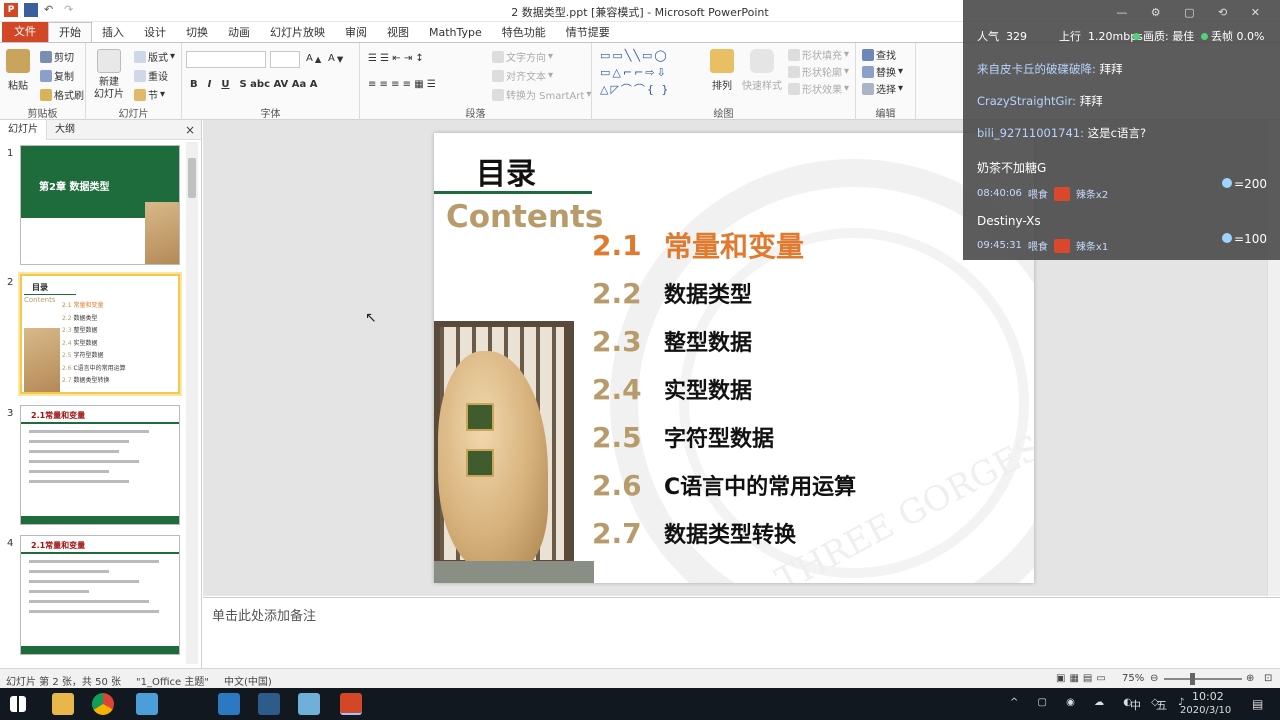  I want to click on gift-value: =200, so click(1244, 184).